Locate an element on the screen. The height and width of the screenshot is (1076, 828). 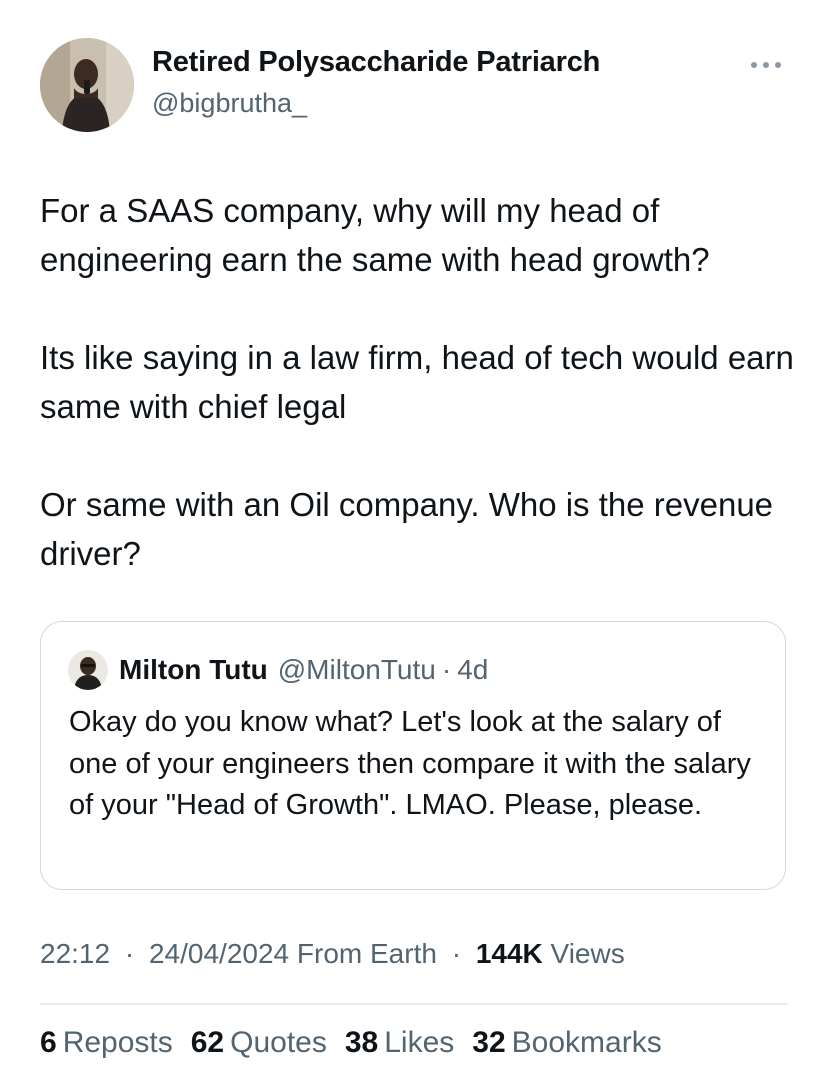
likes-count: 38 is located at coordinates (361, 1042).